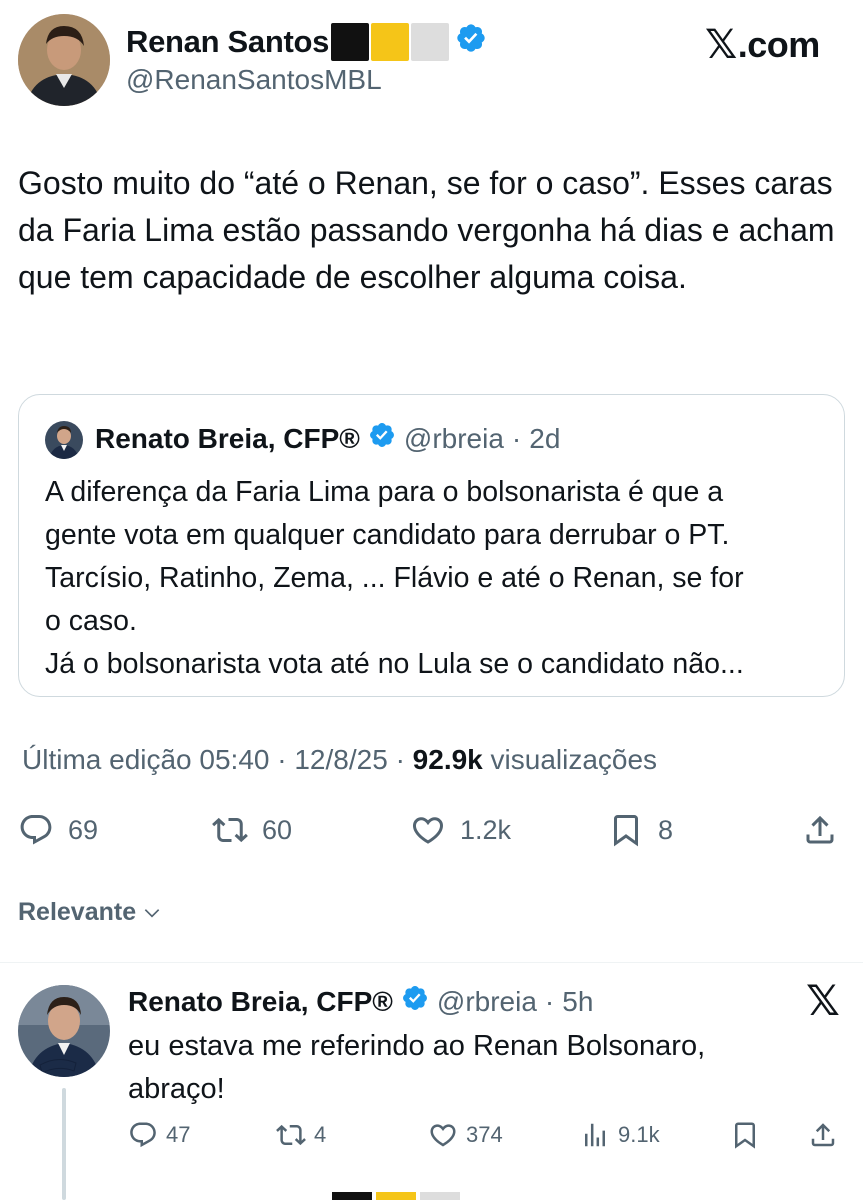  Describe the element at coordinates (64, 1144) in the screenshot. I see `thread-line` at that location.